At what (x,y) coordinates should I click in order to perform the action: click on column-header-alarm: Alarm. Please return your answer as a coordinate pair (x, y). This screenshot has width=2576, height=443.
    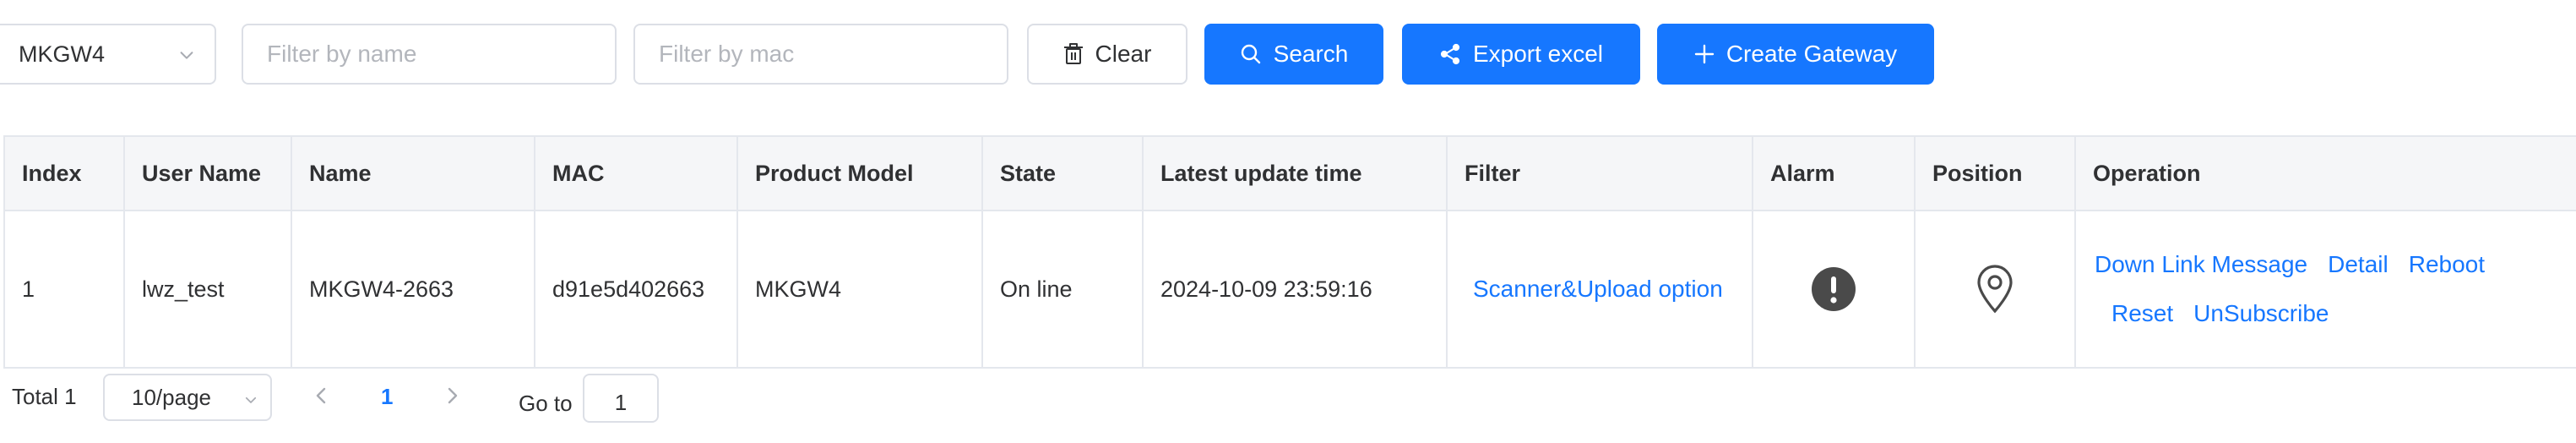
    Looking at the image, I should click on (1834, 173).